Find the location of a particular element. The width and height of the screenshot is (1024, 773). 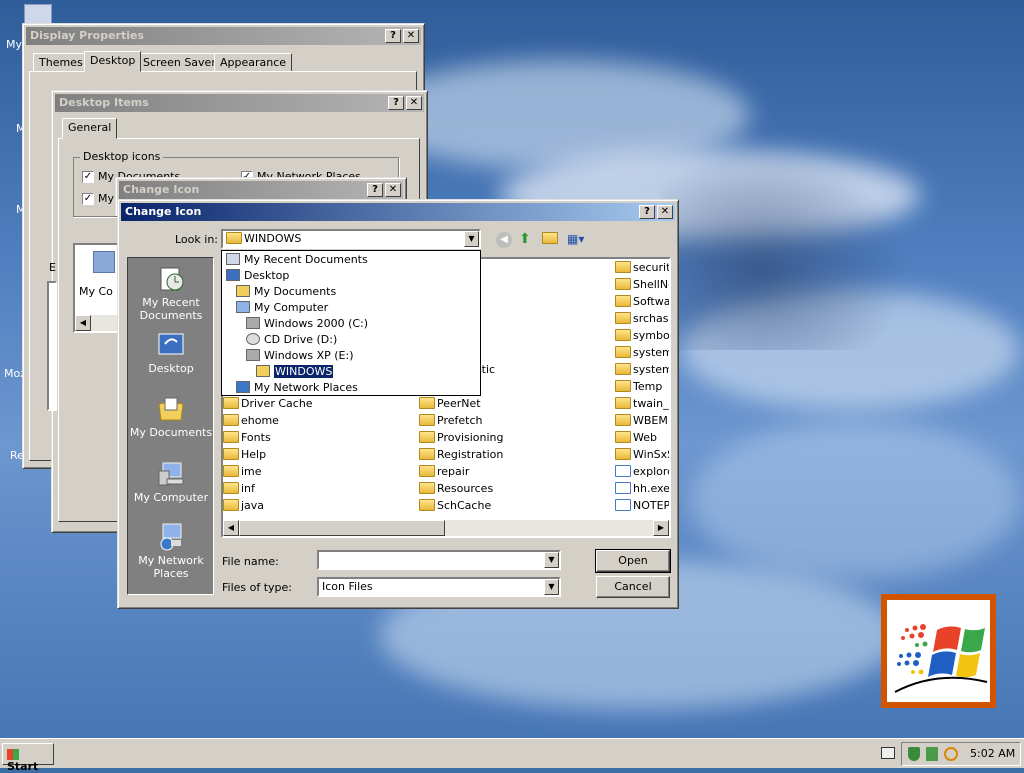

dropdown-item: Windows XP (E:) is located at coordinates (300, 356).